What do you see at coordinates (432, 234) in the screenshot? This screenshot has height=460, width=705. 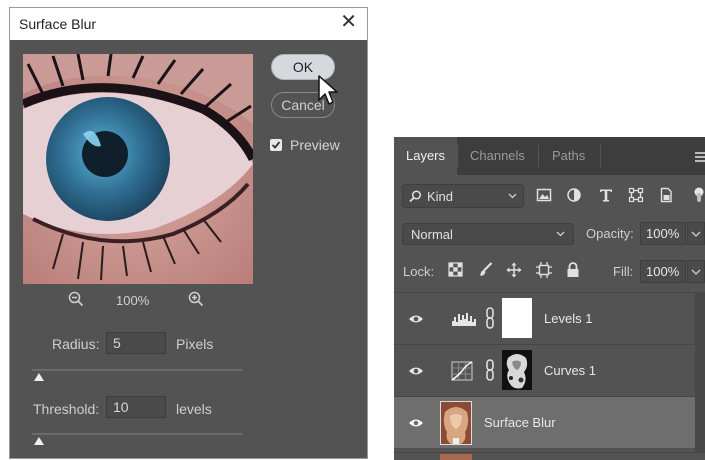 I see `blend-mode-label: Normal` at bounding box center [432, 234].